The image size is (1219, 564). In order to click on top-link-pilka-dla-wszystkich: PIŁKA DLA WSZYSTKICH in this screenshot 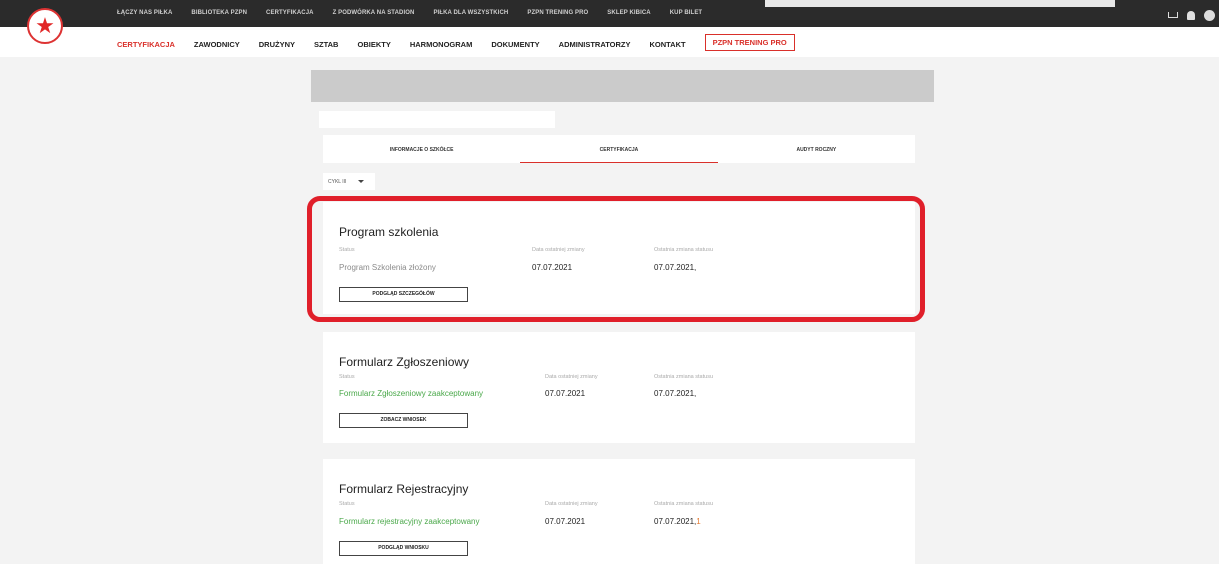, I will do `click(470, 13)`.